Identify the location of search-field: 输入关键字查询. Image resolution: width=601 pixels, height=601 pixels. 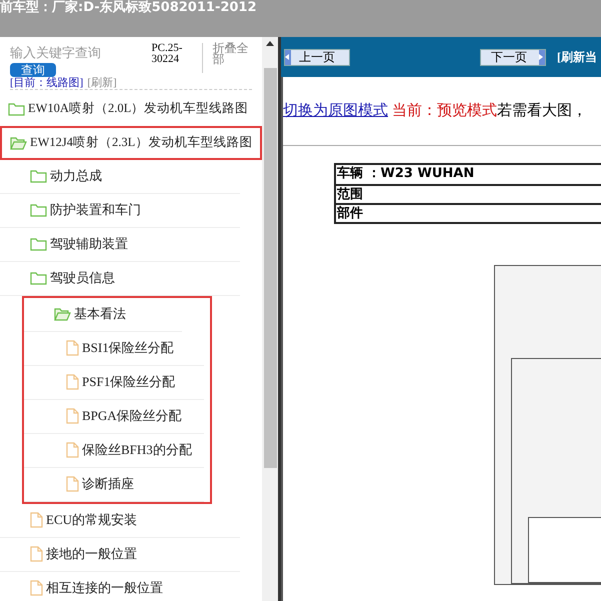
(75, 52).